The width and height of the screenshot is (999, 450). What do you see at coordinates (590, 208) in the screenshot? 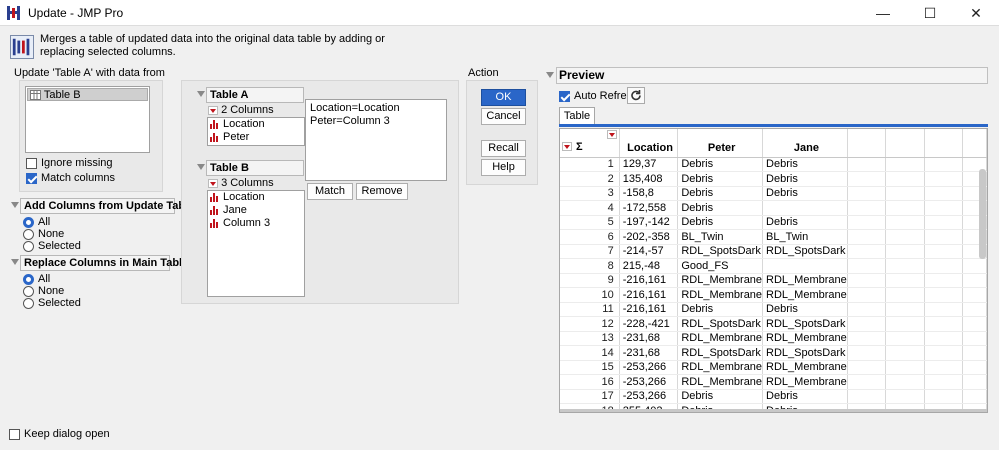
I see `row-number: 4` at bounding box center [590, 208].